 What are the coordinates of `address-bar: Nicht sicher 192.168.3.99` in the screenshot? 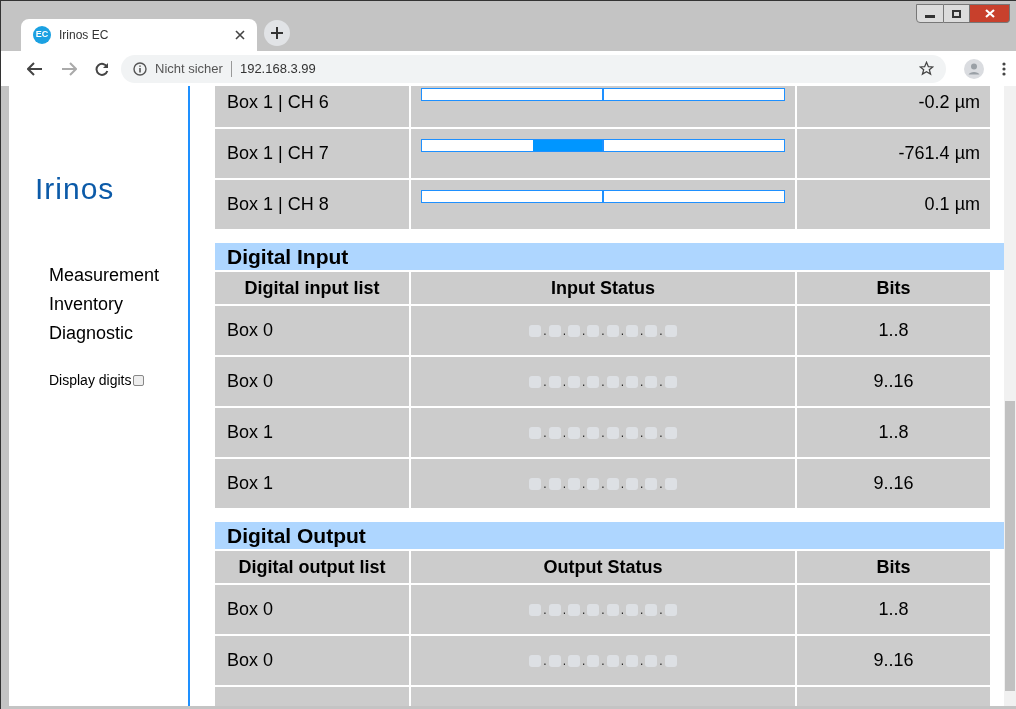 It's located at (533, 68).